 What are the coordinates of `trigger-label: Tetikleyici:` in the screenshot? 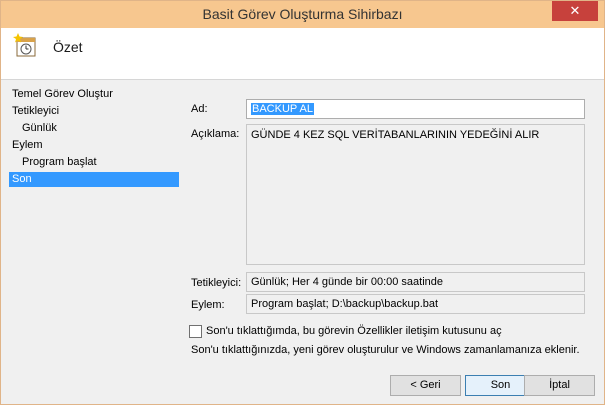 It's located at (216, 283).